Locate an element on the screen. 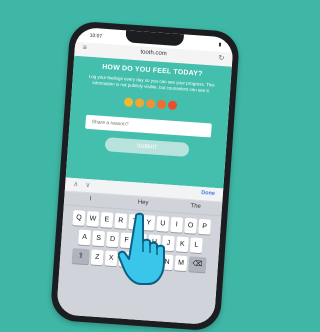 The height and width of the screenshot is (332, 320). emoji-5-icon is located at coordinates (172, 105).